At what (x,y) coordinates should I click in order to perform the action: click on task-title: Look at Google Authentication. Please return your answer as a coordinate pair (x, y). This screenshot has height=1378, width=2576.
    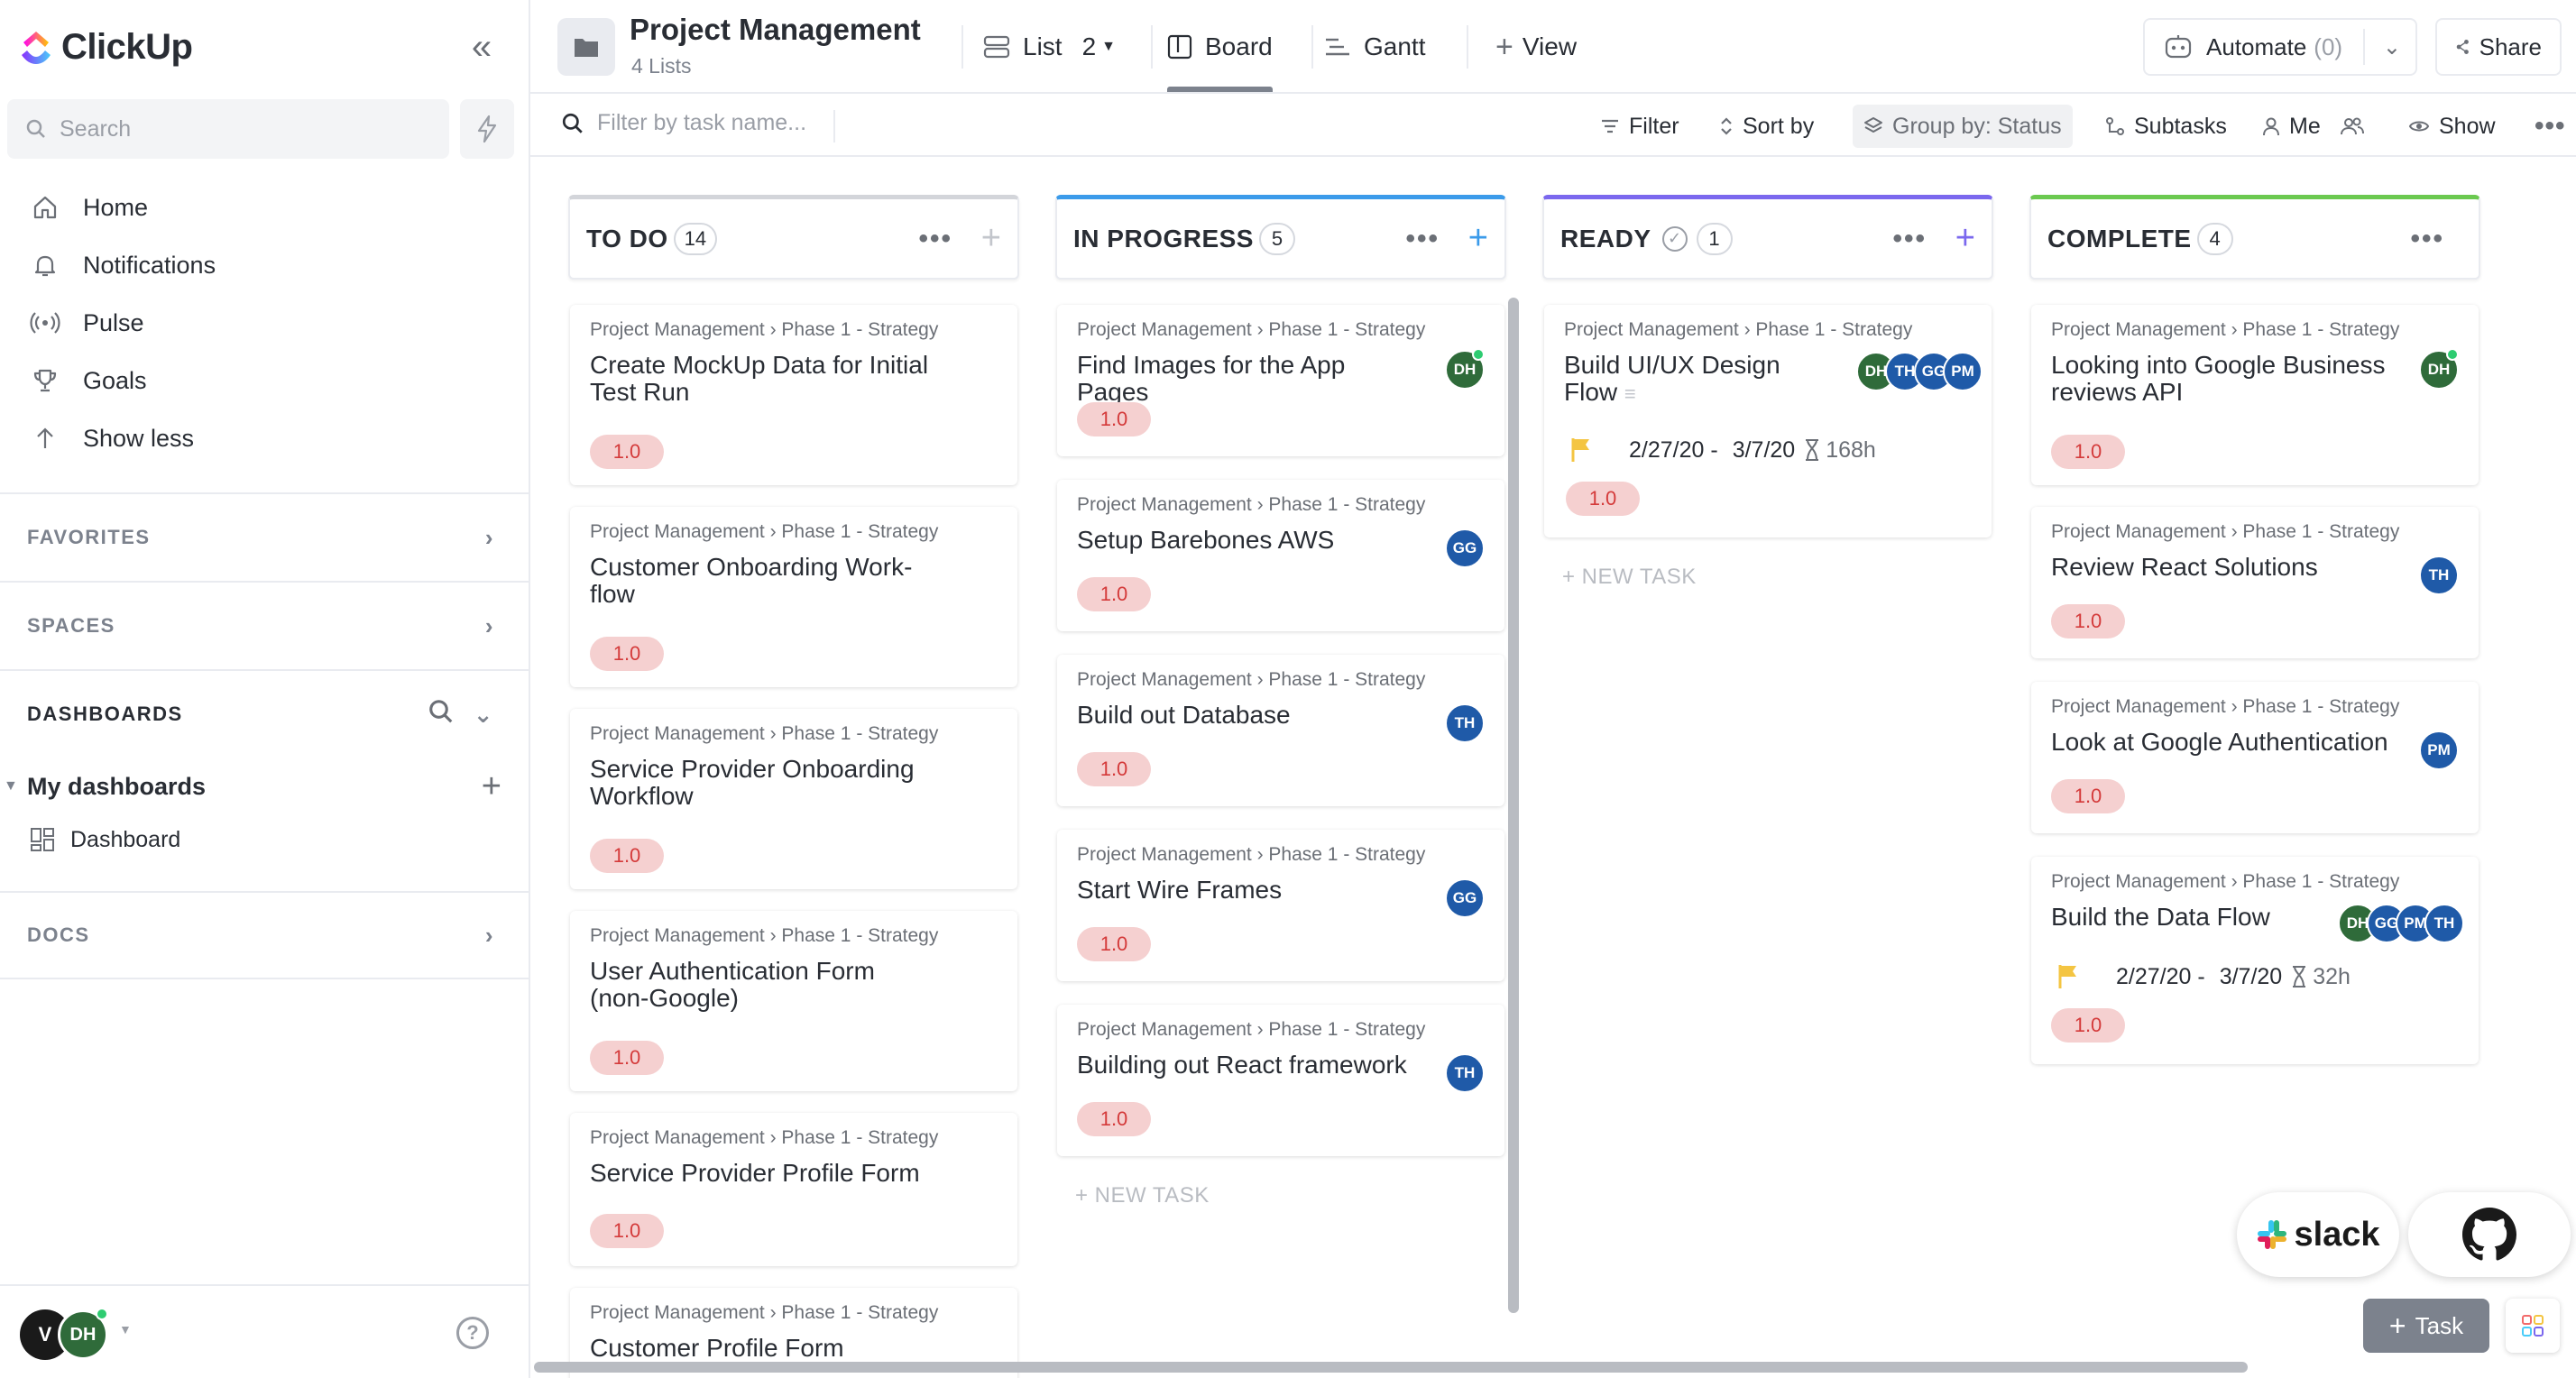
    Looking at the image, I should click on (2223, 743).